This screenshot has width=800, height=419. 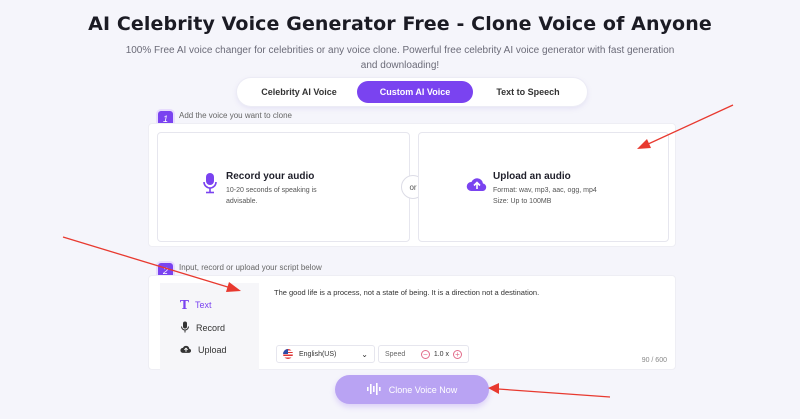 I want to click on speed-increase-button: +, so click(x=457, y=354).